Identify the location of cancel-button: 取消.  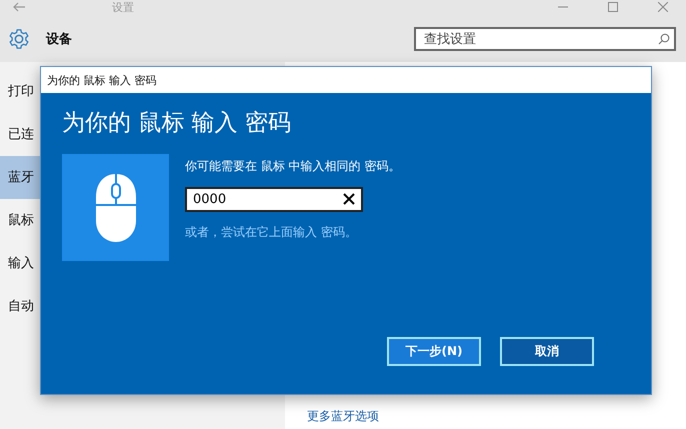
(547, 351).